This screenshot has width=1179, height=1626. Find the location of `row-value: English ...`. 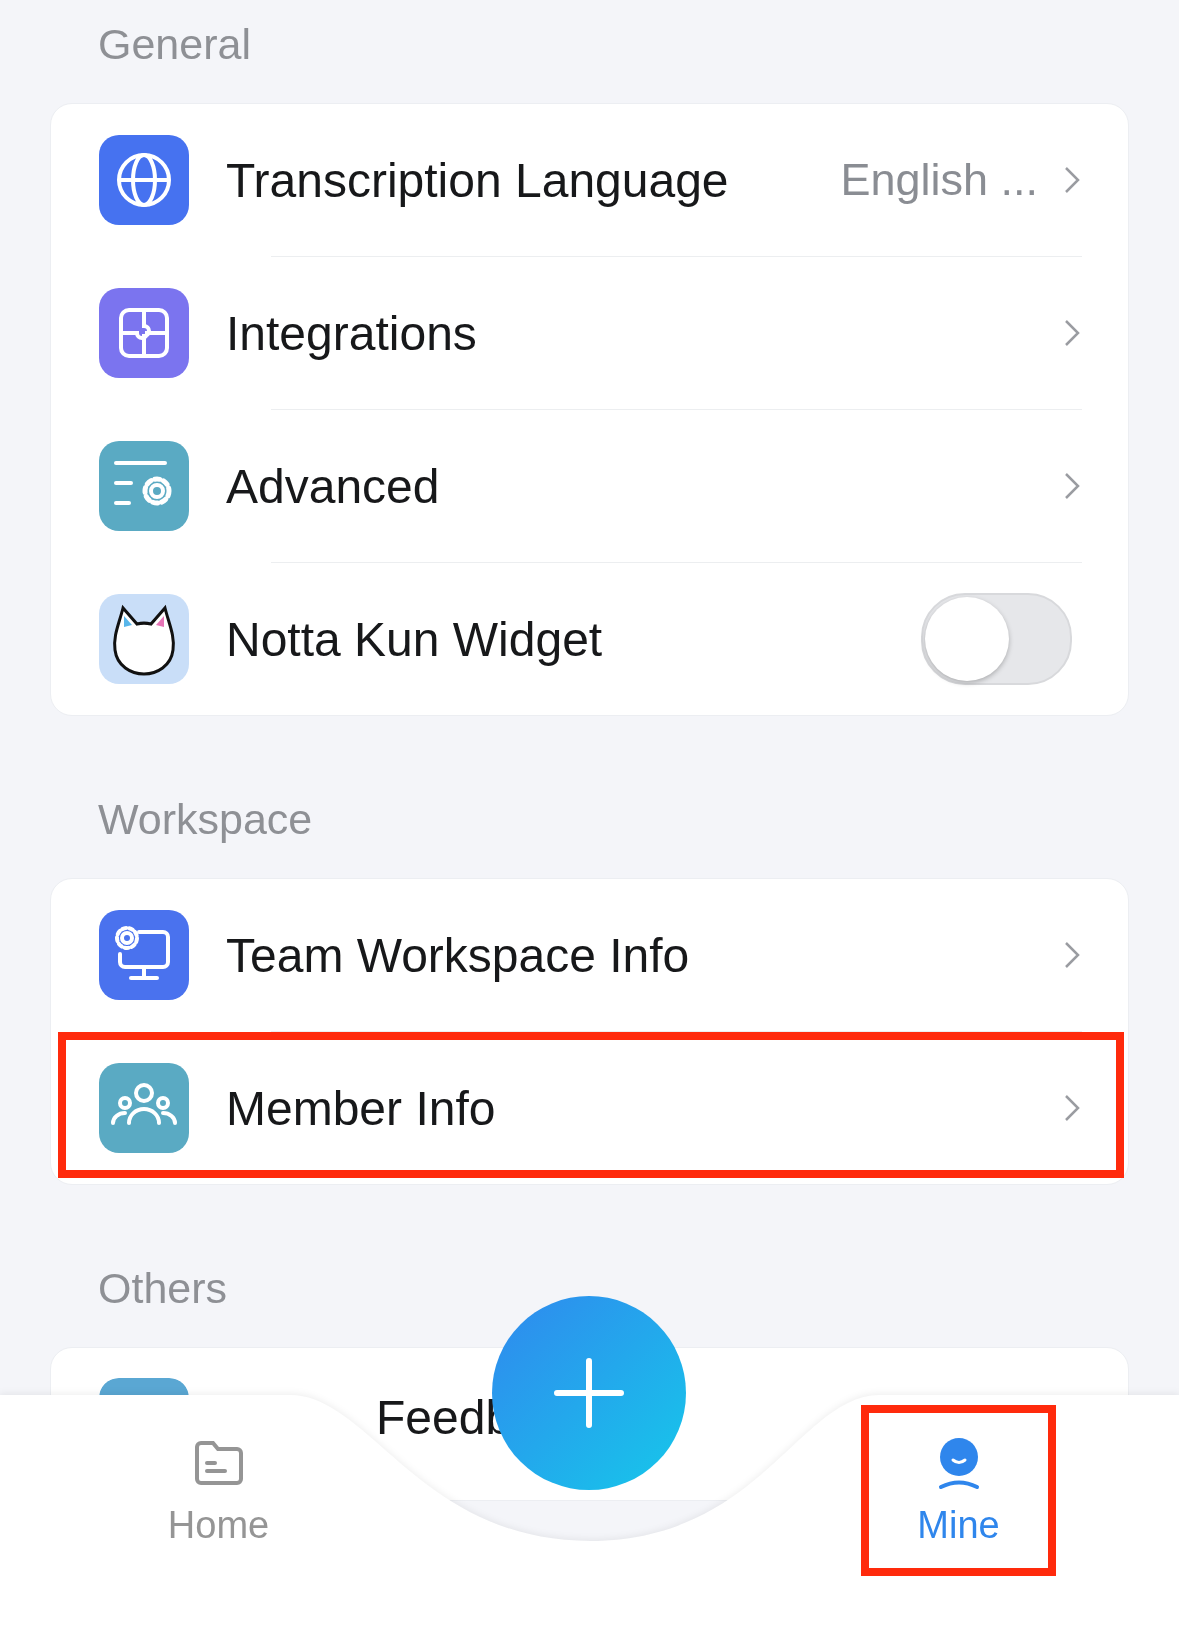

row-value: English ... is located at coordinates (939, 180).